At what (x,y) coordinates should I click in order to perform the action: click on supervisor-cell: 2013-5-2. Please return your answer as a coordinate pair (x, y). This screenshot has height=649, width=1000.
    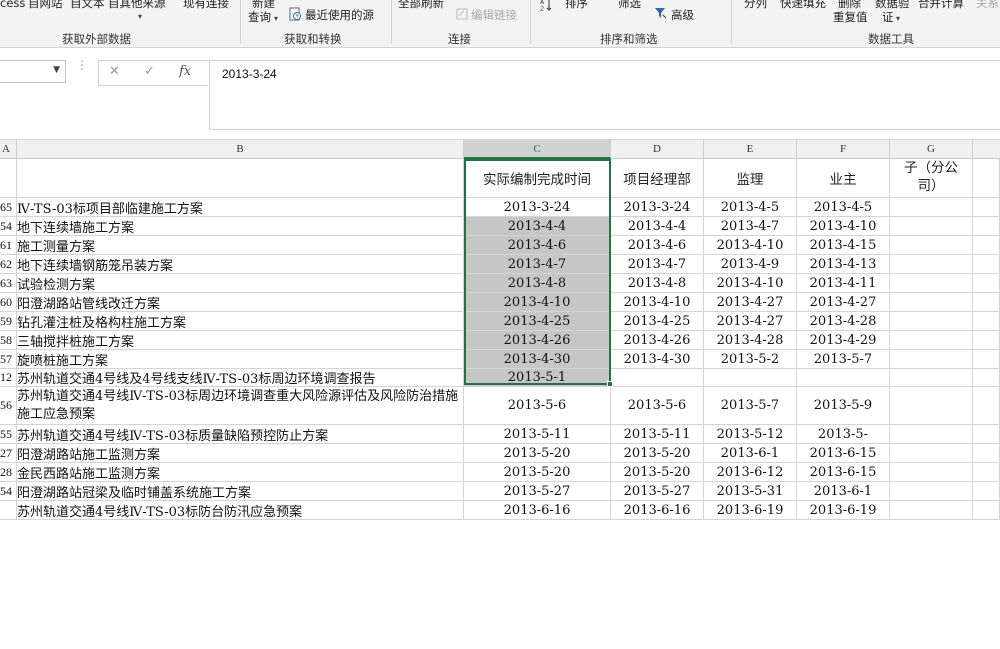
    Looking at the image, I should click on (750, 359).